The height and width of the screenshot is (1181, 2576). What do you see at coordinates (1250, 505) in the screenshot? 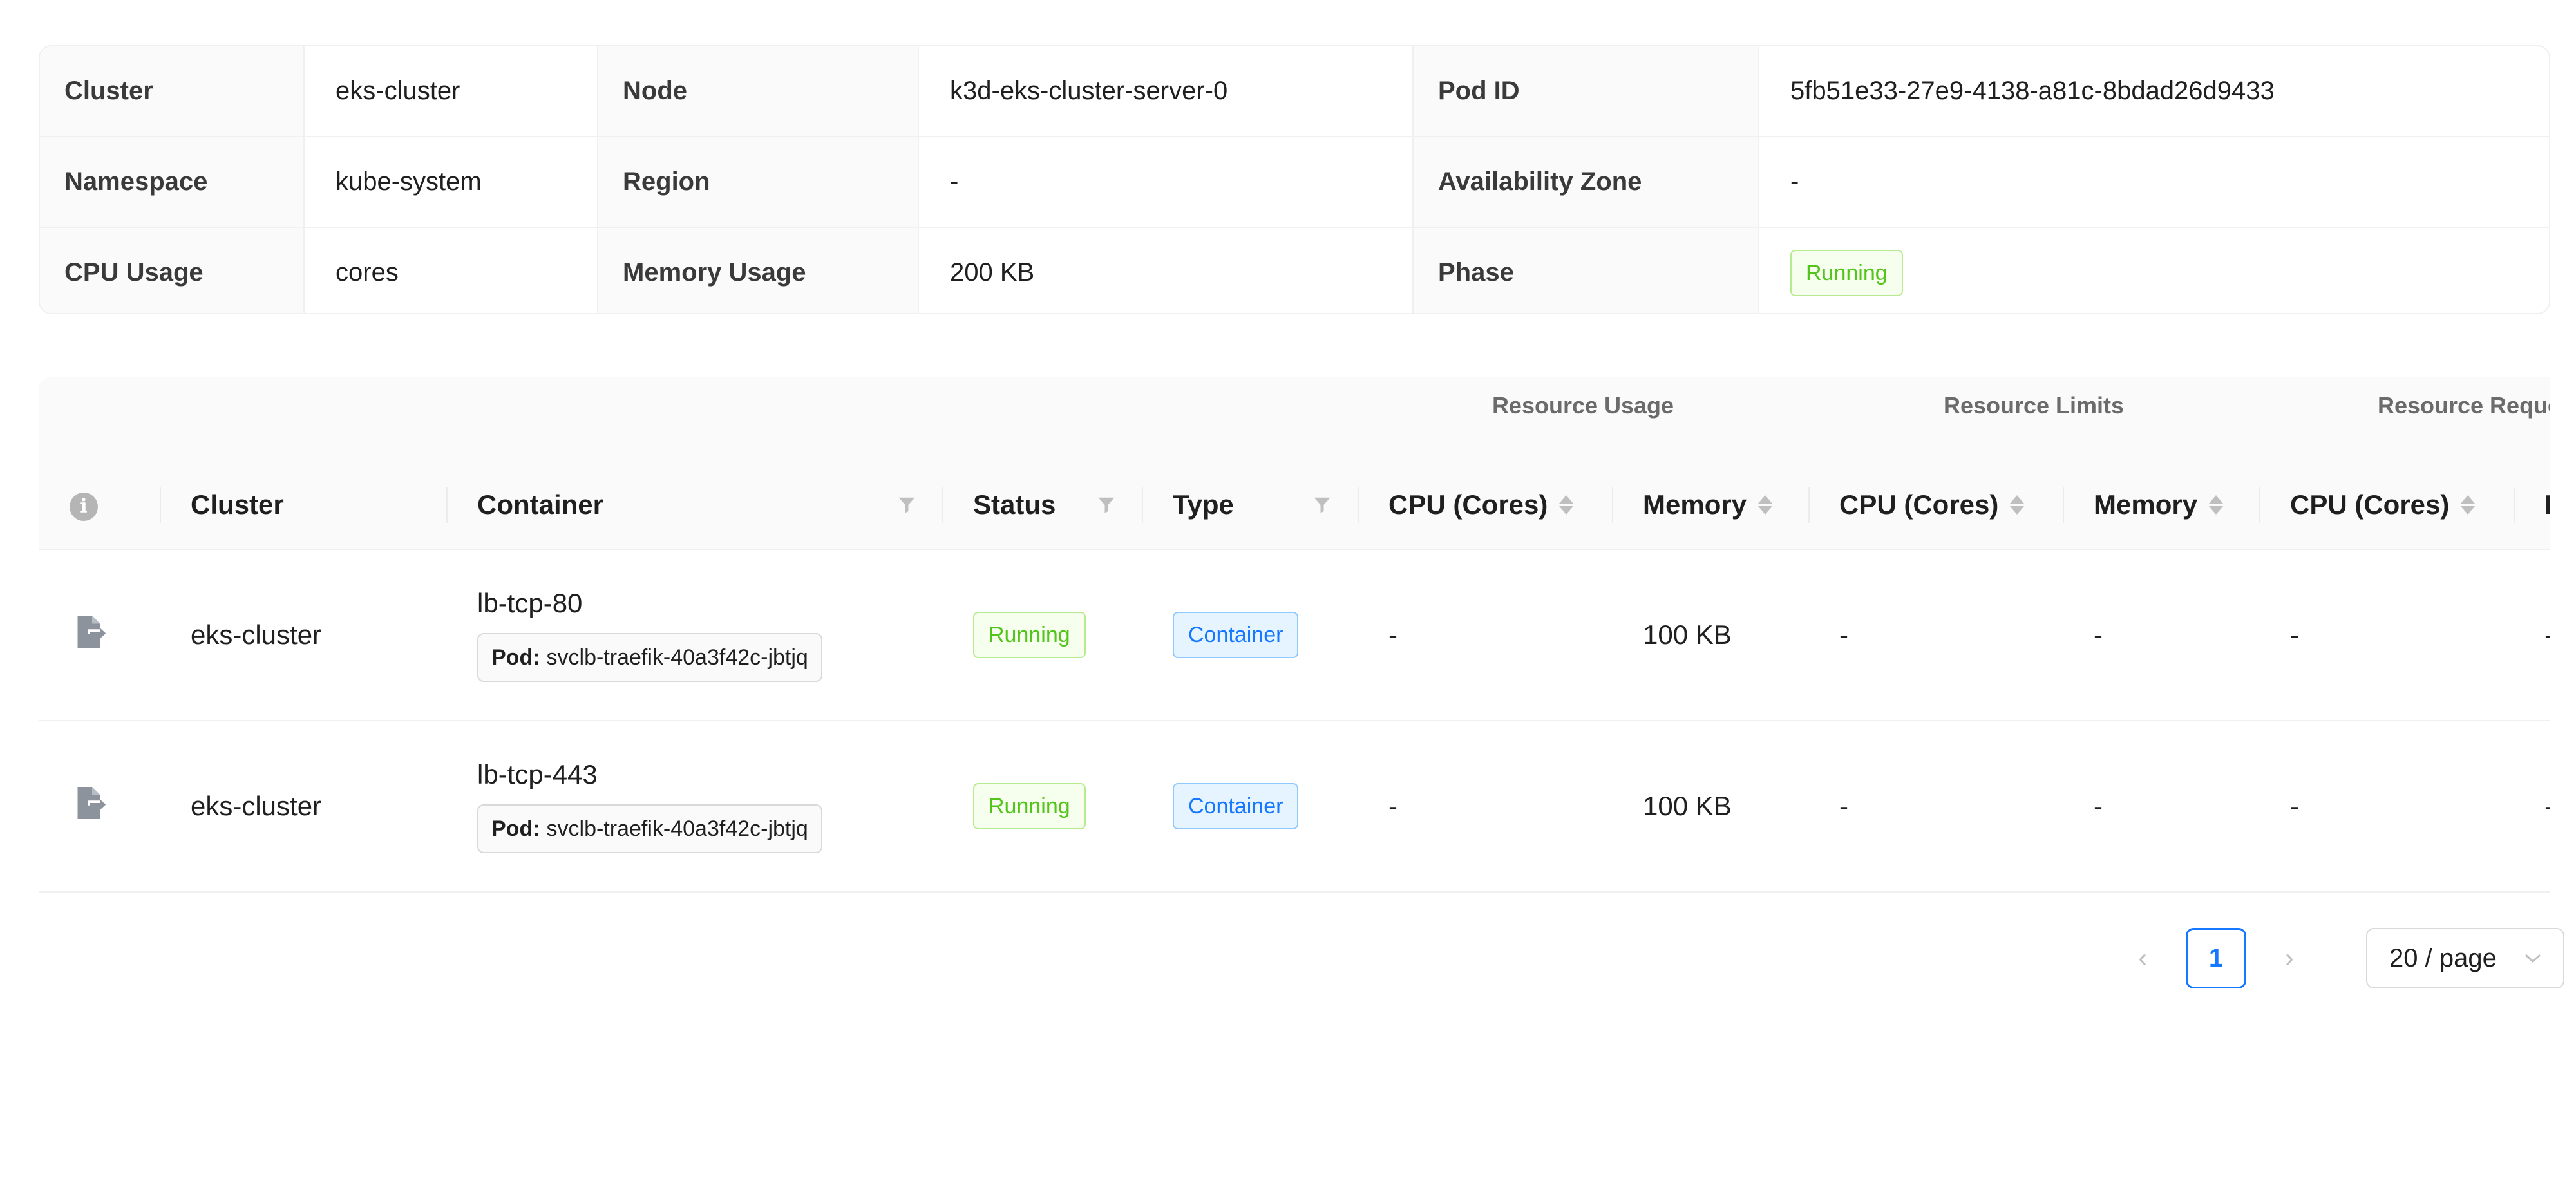
I see `column-header-type: Type` at bounding box center [1250, 505].